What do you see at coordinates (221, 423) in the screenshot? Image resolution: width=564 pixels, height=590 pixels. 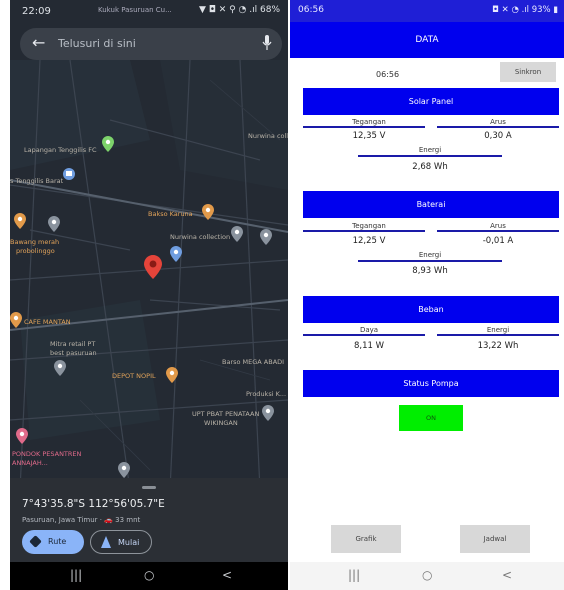 I see `map-label: WIKINGAN` at bounding box center [221, 423].